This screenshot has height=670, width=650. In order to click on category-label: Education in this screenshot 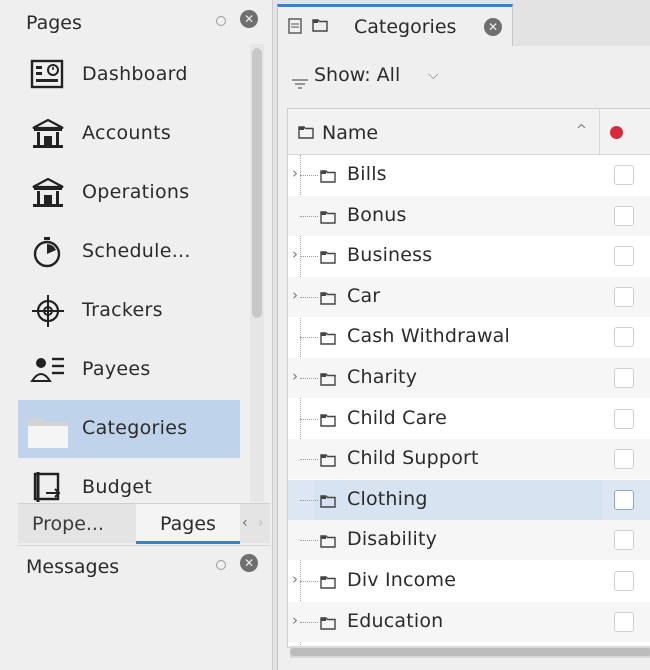, I will do `click(395, 620)`.